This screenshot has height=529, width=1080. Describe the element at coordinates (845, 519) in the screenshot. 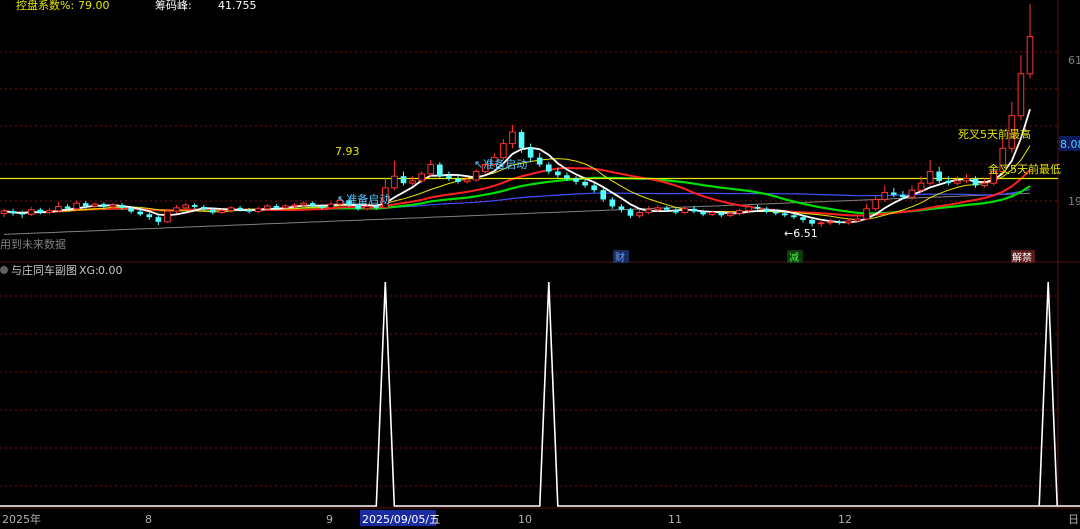

I see `time-label-12: 12` at that location.